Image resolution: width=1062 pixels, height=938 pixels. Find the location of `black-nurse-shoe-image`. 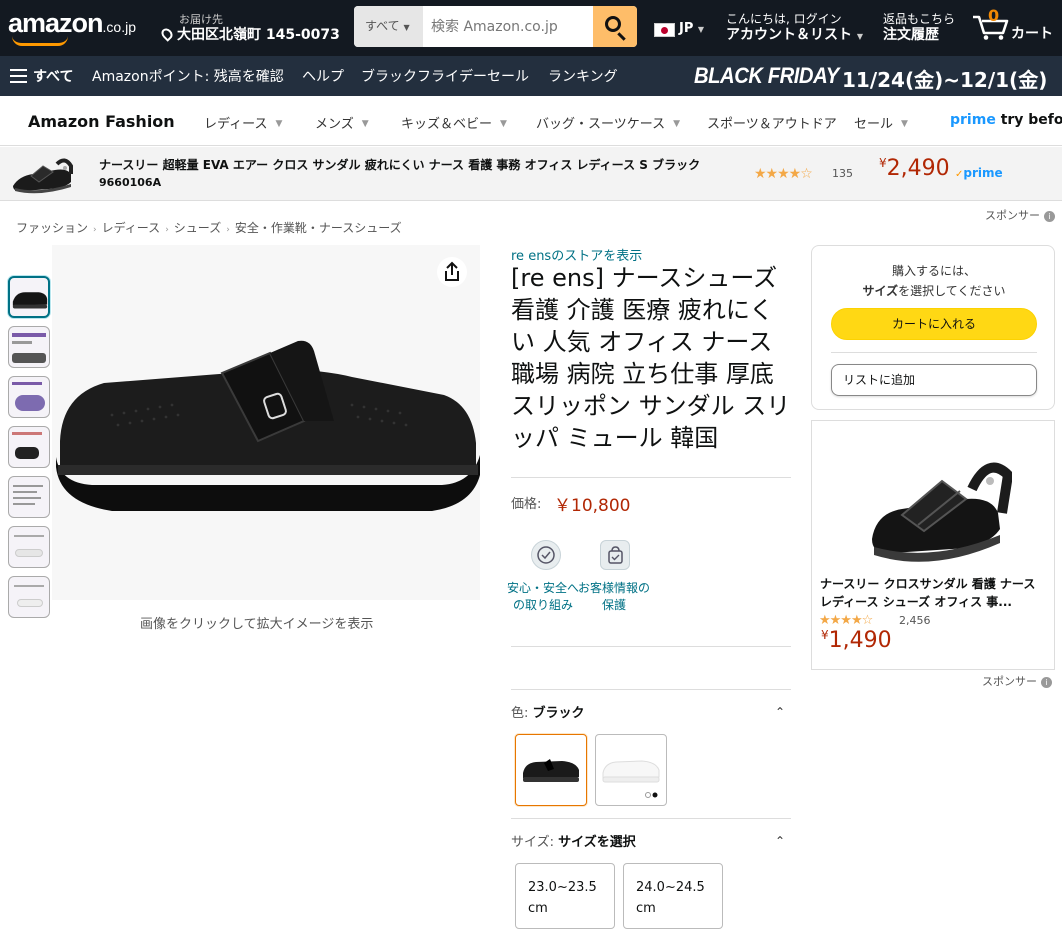

black-nurse-shoe-image is located at coordinates (268, 425).